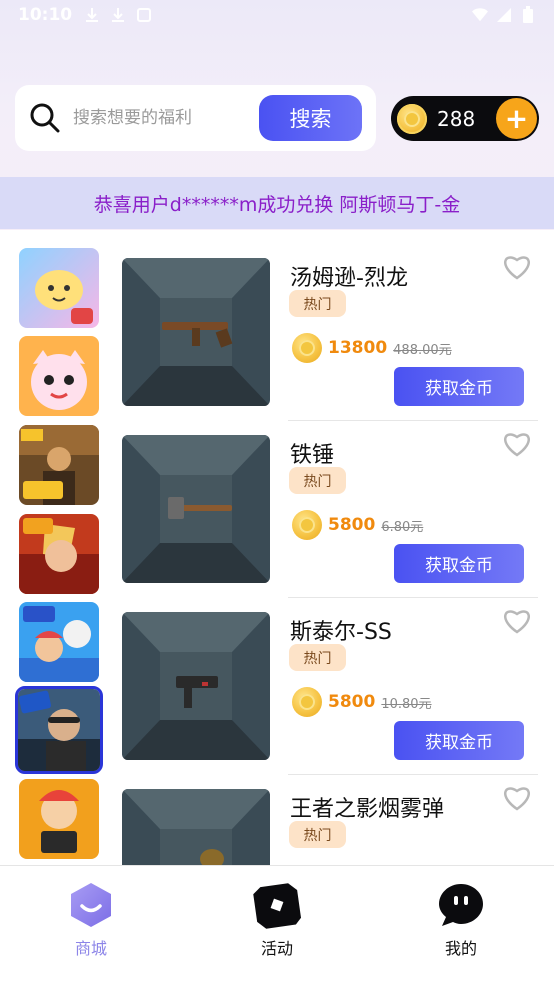 This screenshot has height=984, width=554. What do you see at coordinates (277, 15) in the screenshot?
I see `status-bar: 10:10` at bounding box center [277, 15].